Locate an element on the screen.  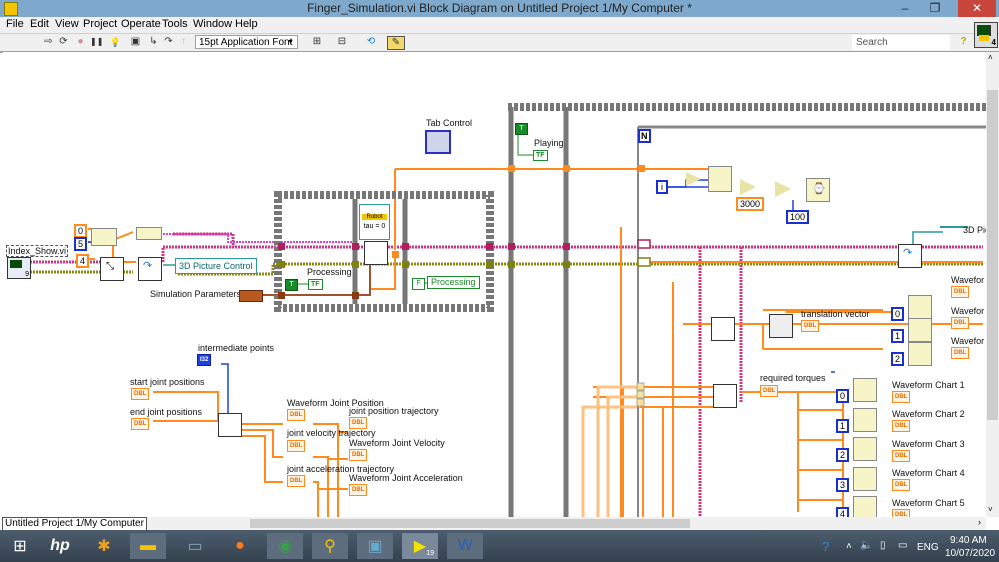
index-array-z is located at coordinates (920, 354).